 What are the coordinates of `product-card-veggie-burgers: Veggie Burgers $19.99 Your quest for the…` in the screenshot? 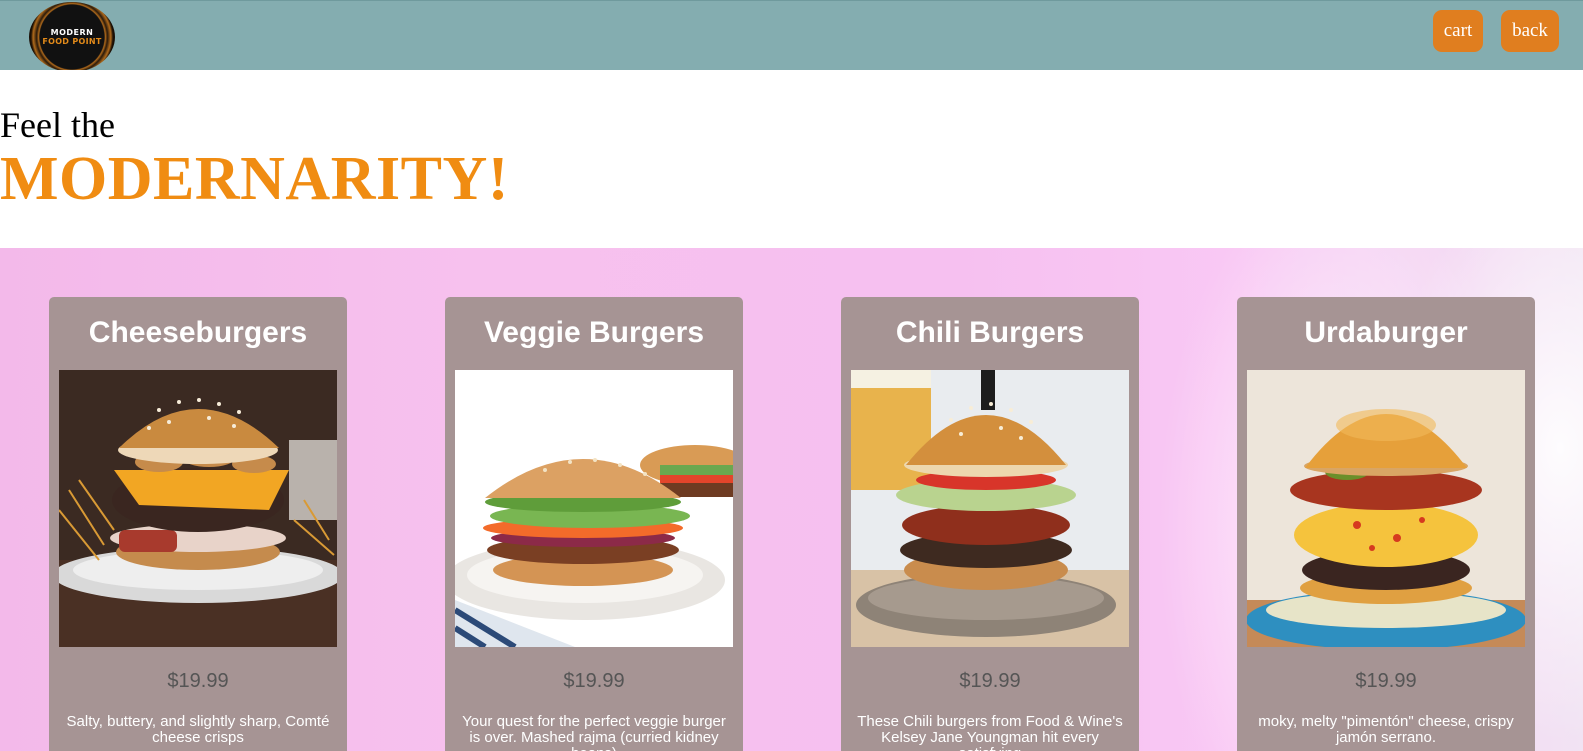 It's located at (594, 524).